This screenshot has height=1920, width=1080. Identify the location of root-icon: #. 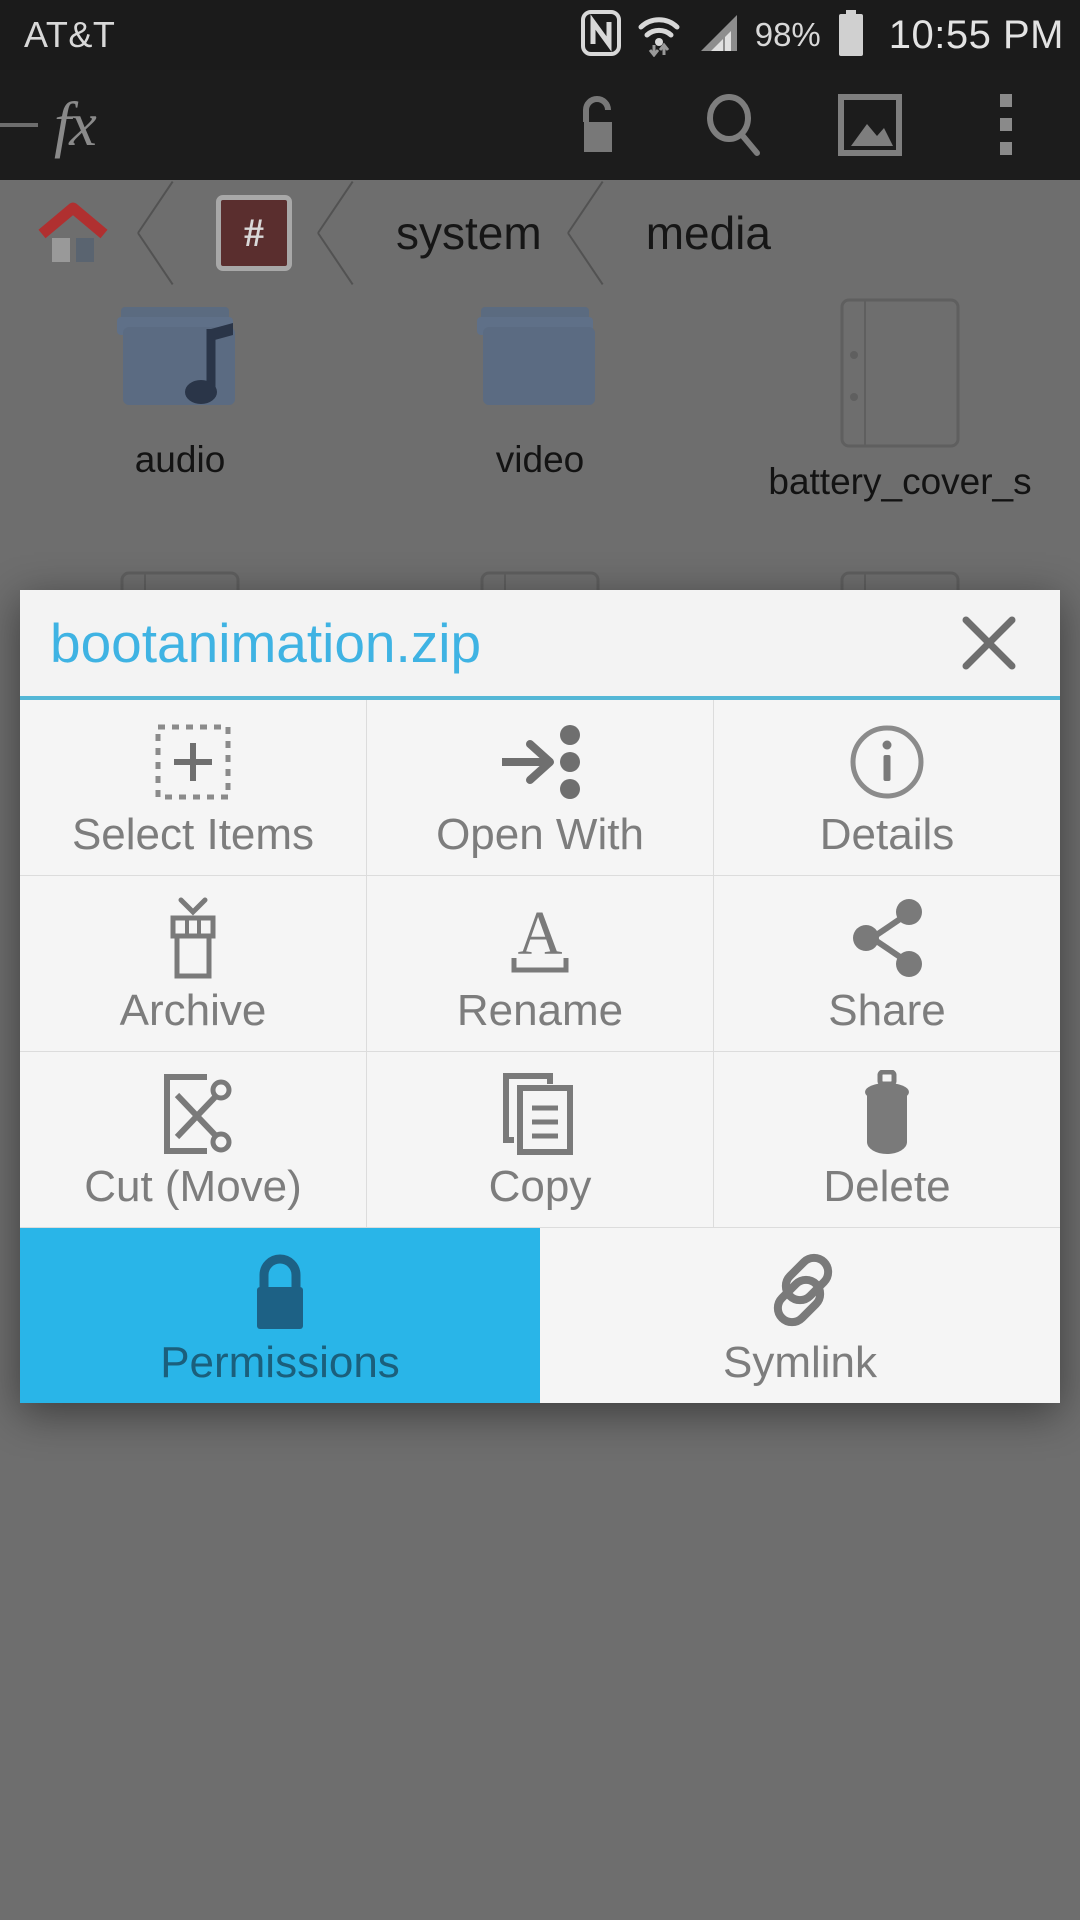
(254, 232).